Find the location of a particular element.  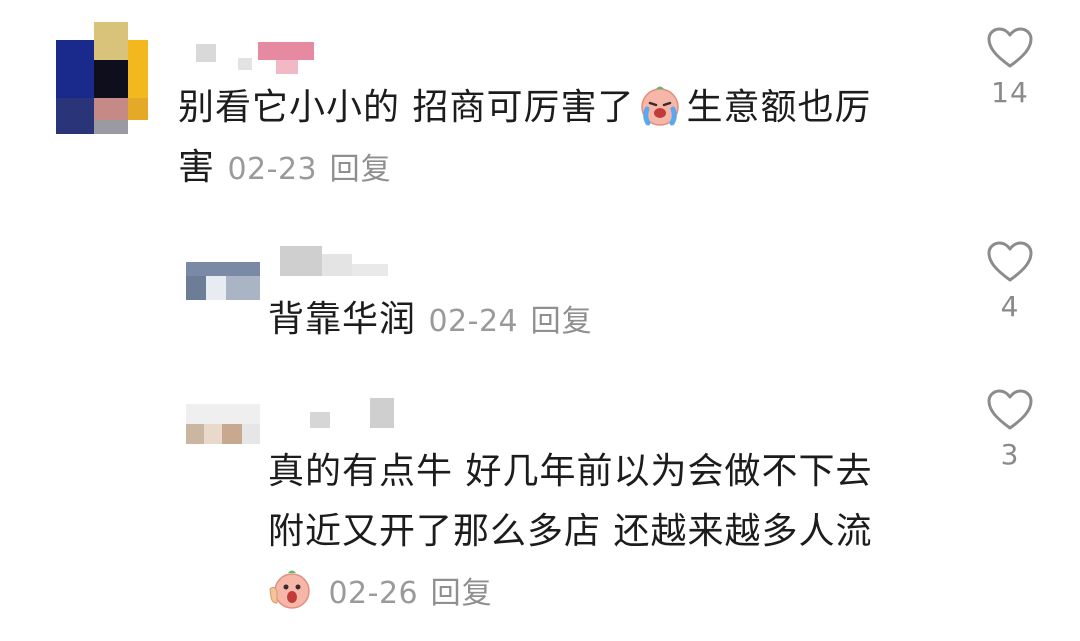

comment-date: 02-24 is located at coordinates (473, 321).